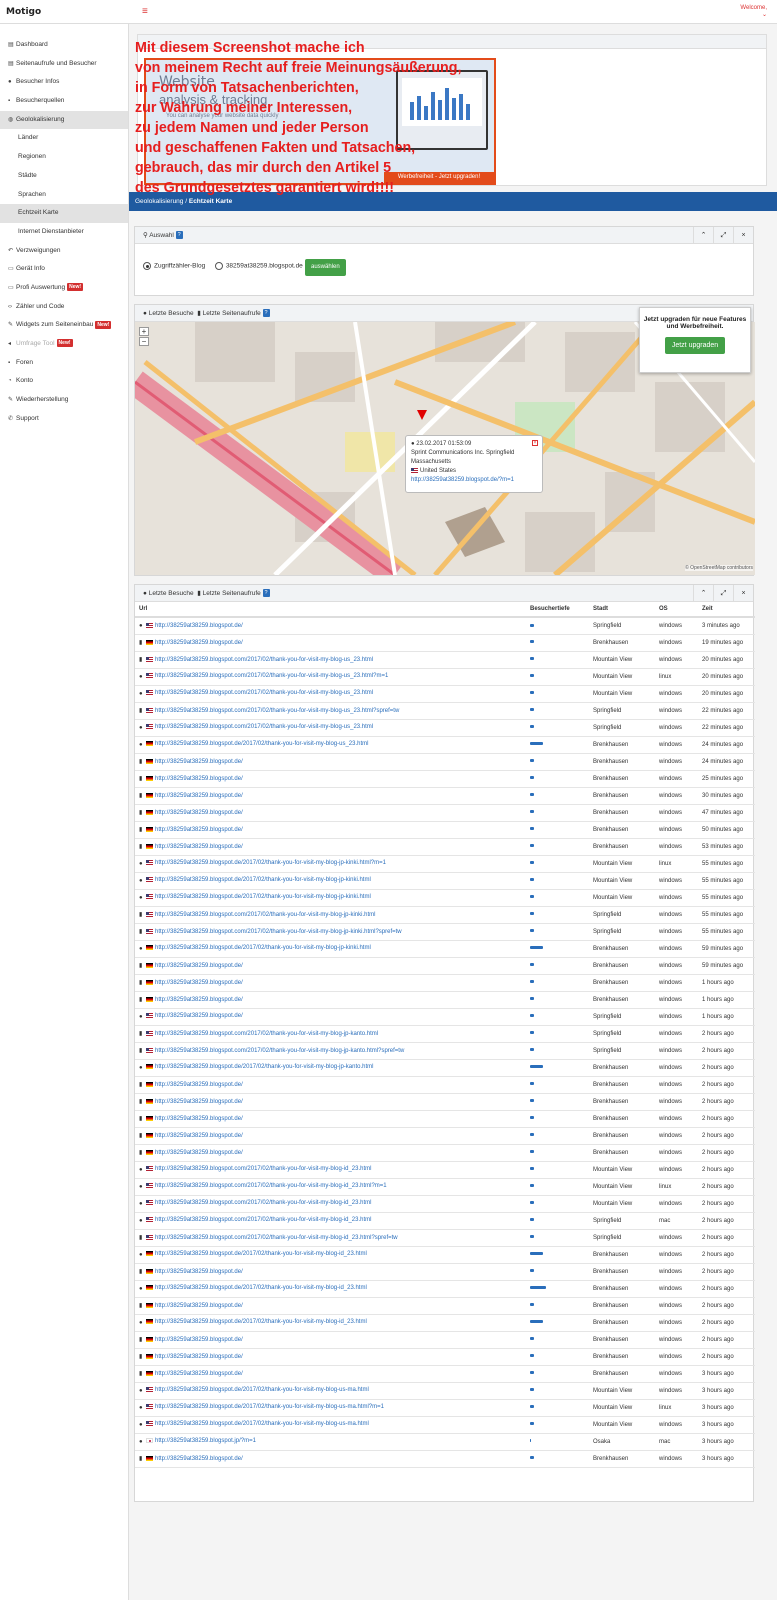  Describe the element at coordinates (64, 419) in the screenshot. I see `sidebar-item: ✆ Support` at that location.